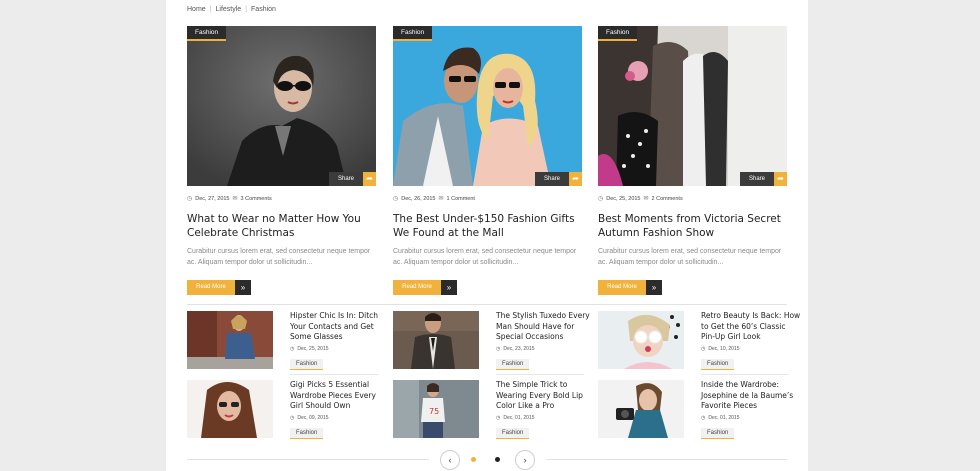 The image size is (980, 471). What do you see at coordinates (461, 199) in the screenshot?
I see `comment-count: 1 Comment` at bounding box center [461, 199].